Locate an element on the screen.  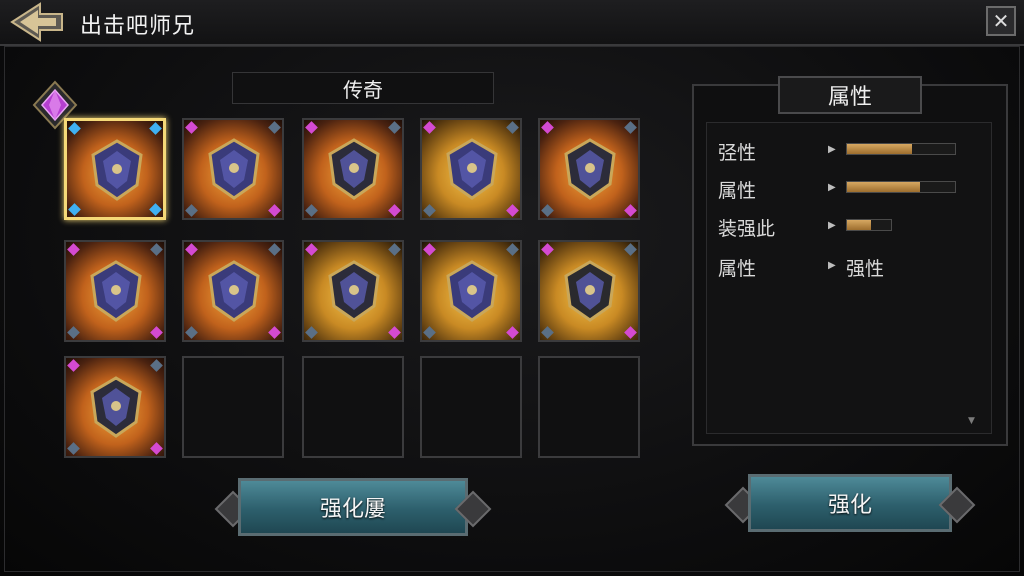
blade-item-icon is located at coordinates (234, 169).